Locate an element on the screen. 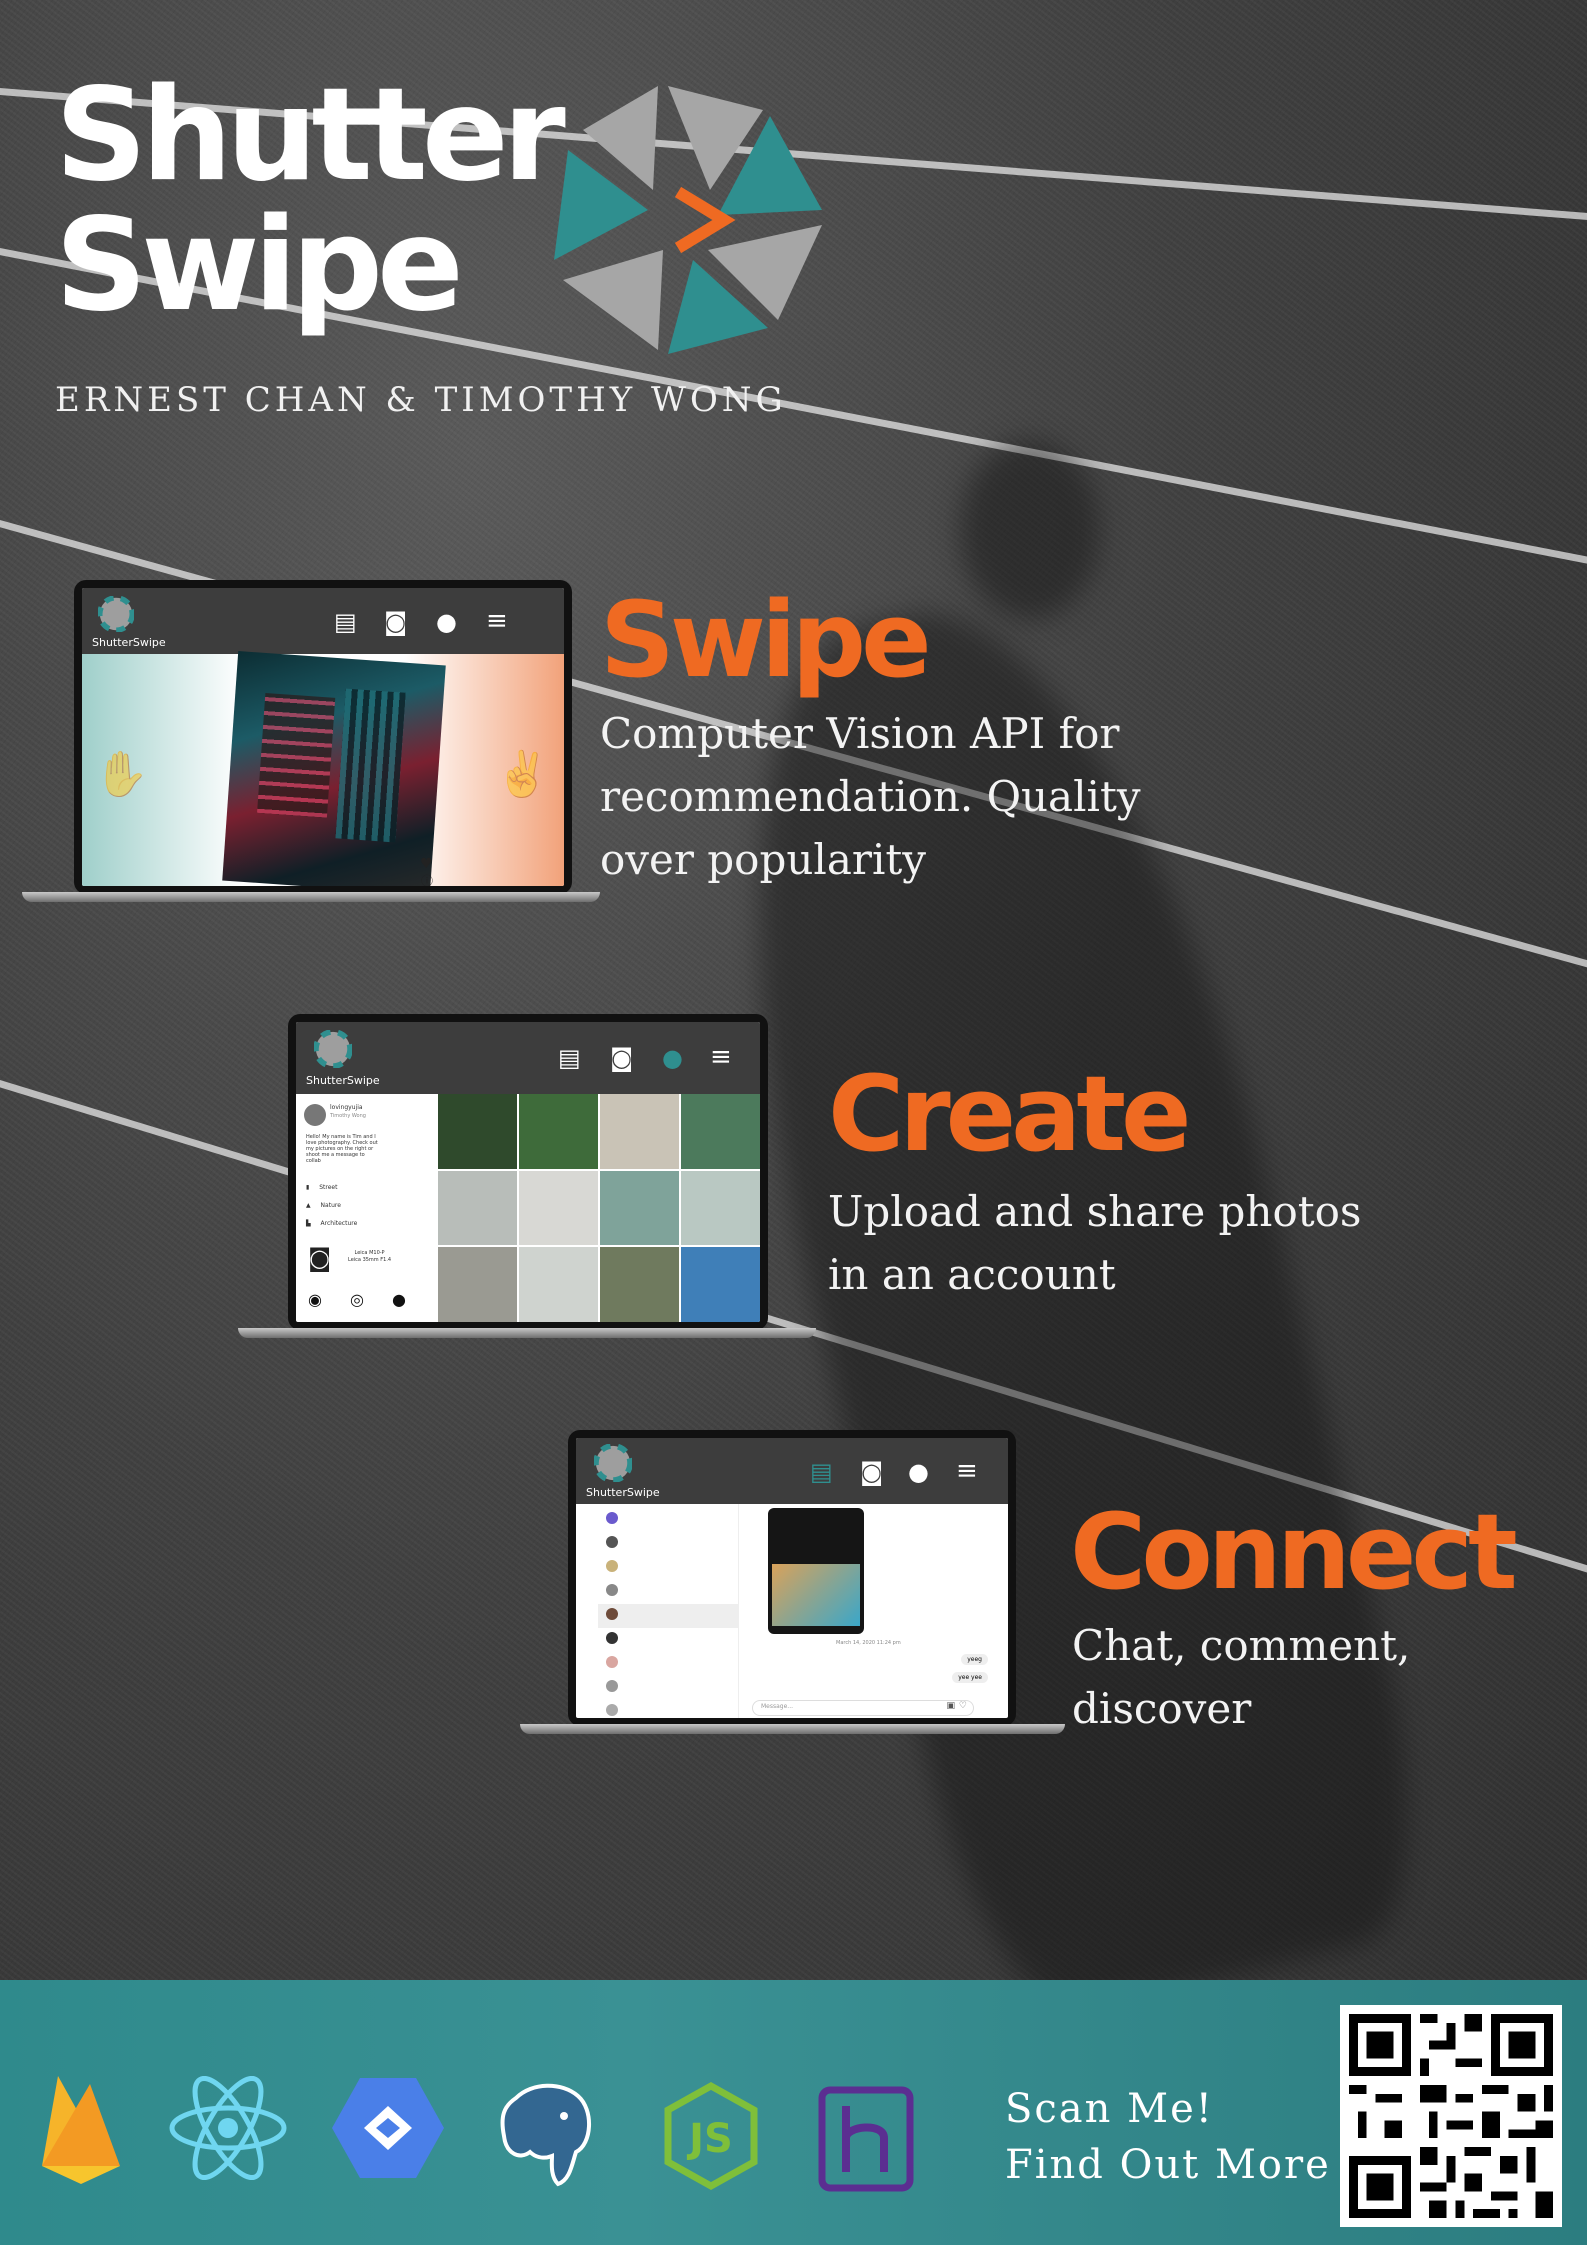 The image size is (1587, 2245). info-icon: ⓘ is located at coordinates (427, 879).